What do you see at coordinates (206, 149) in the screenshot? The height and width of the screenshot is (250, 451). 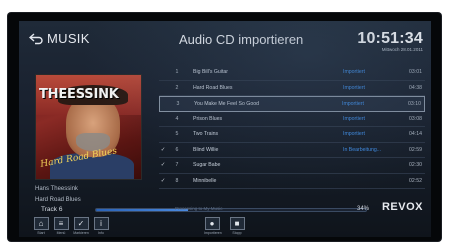 I see `track-title: Blind Willie` at bounding box center [206, 149].